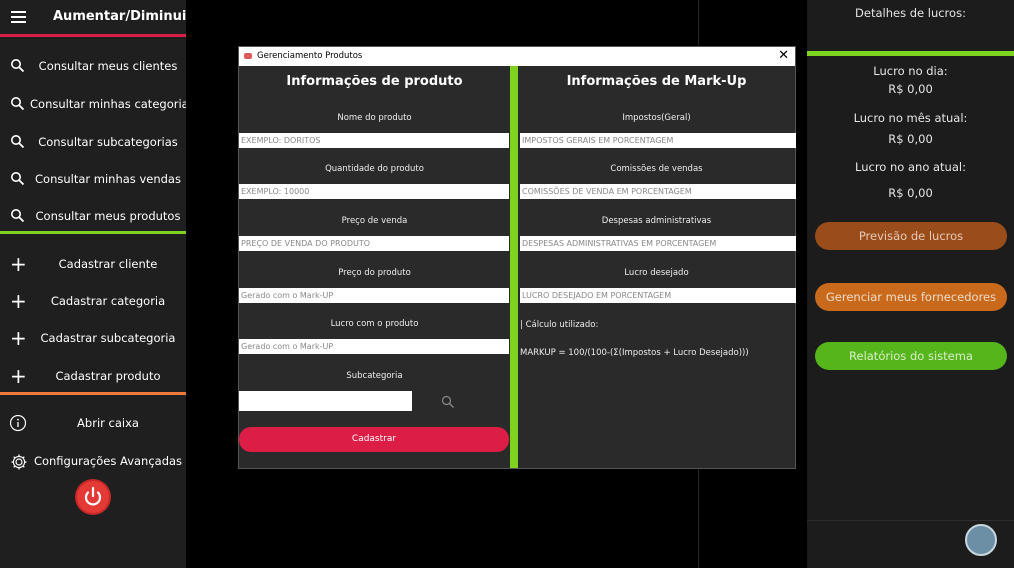 The height and width of the screenshot is (568, 1014). Describe the element at coordinates (911, 297) in the screenshot. I see `suppliers-button: Gerenciar meus fornecedores` at that location.